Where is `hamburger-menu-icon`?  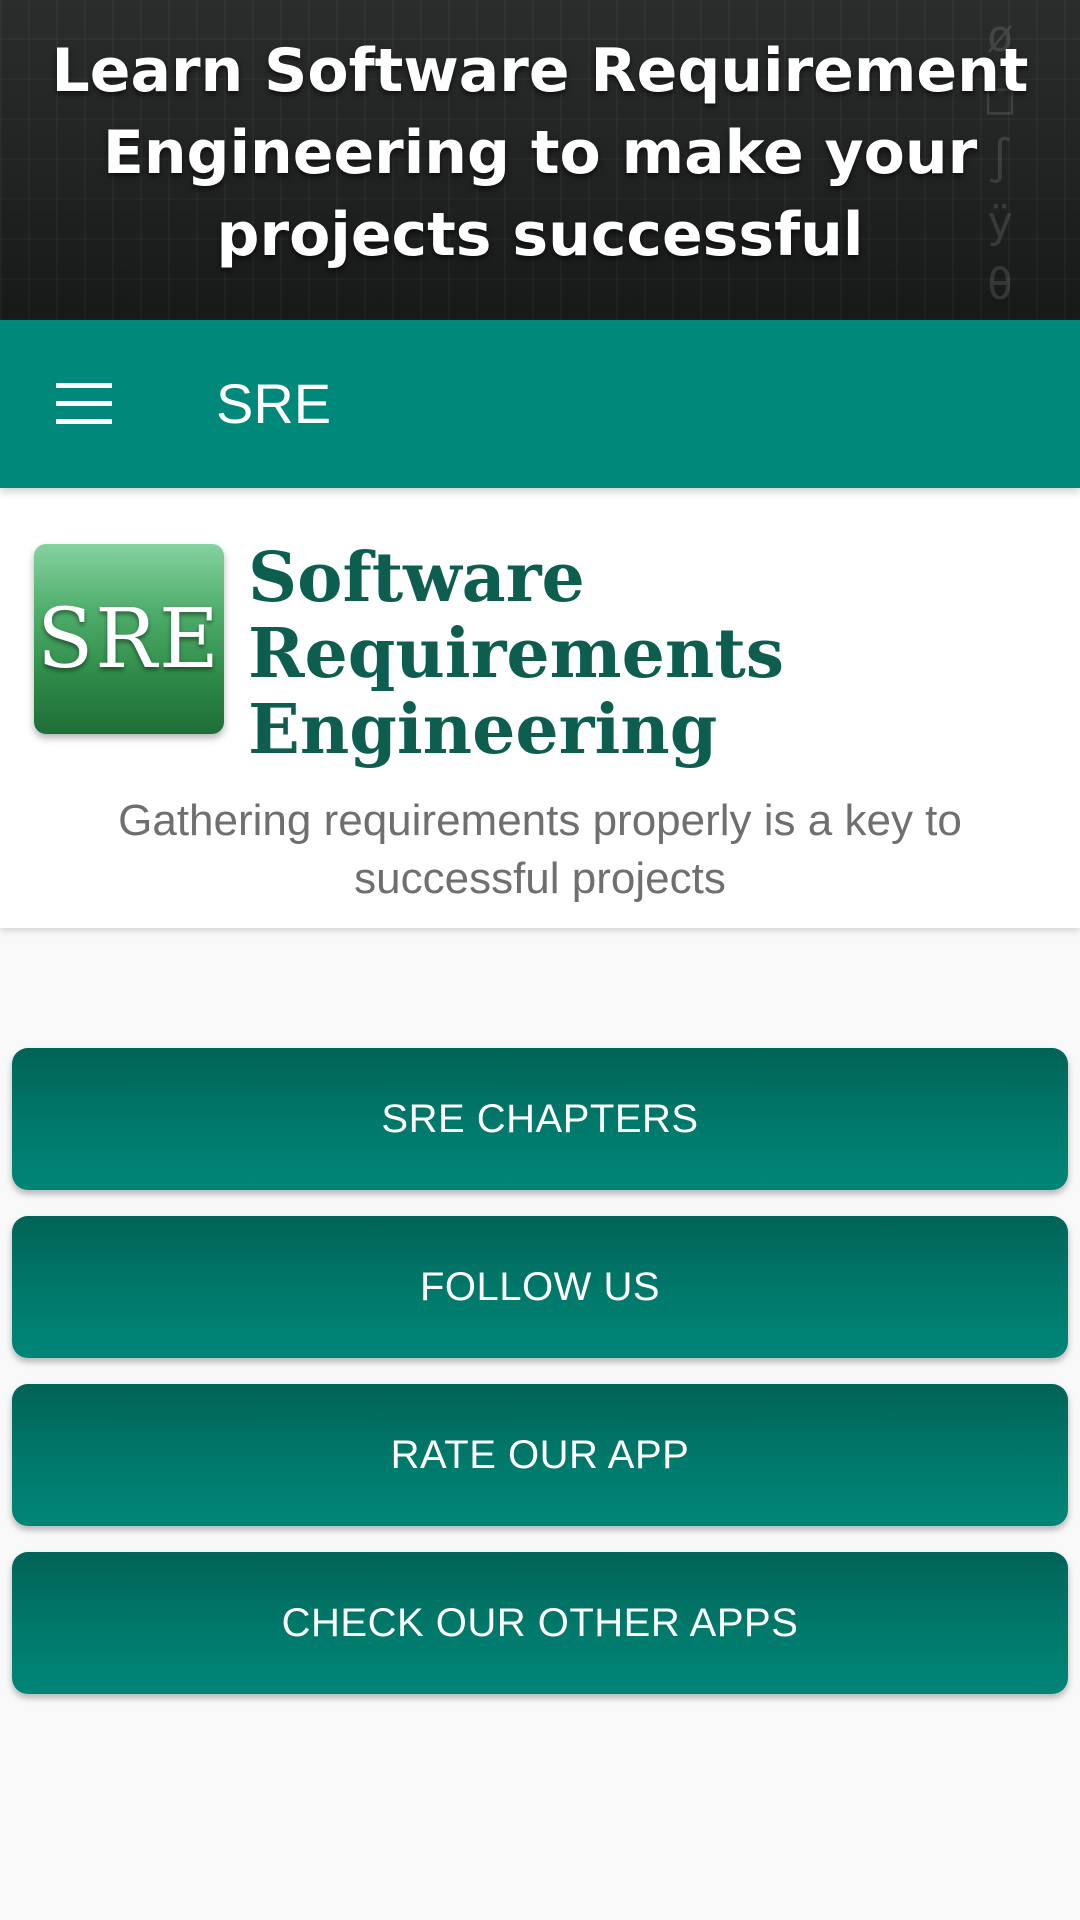 hamburger-menu-icon is located at coordinates (84, 403).